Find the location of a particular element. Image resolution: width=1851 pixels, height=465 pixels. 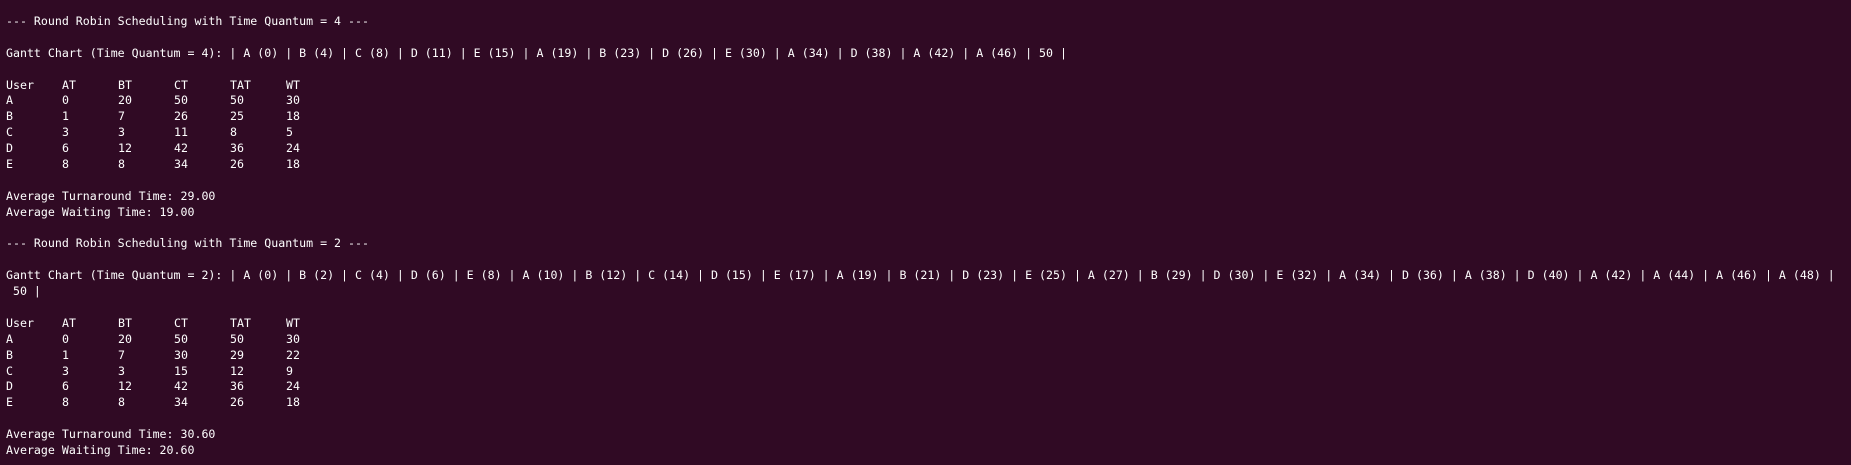

table-row: B 1 7 30 29 22 is located at coordinates (928, 356).